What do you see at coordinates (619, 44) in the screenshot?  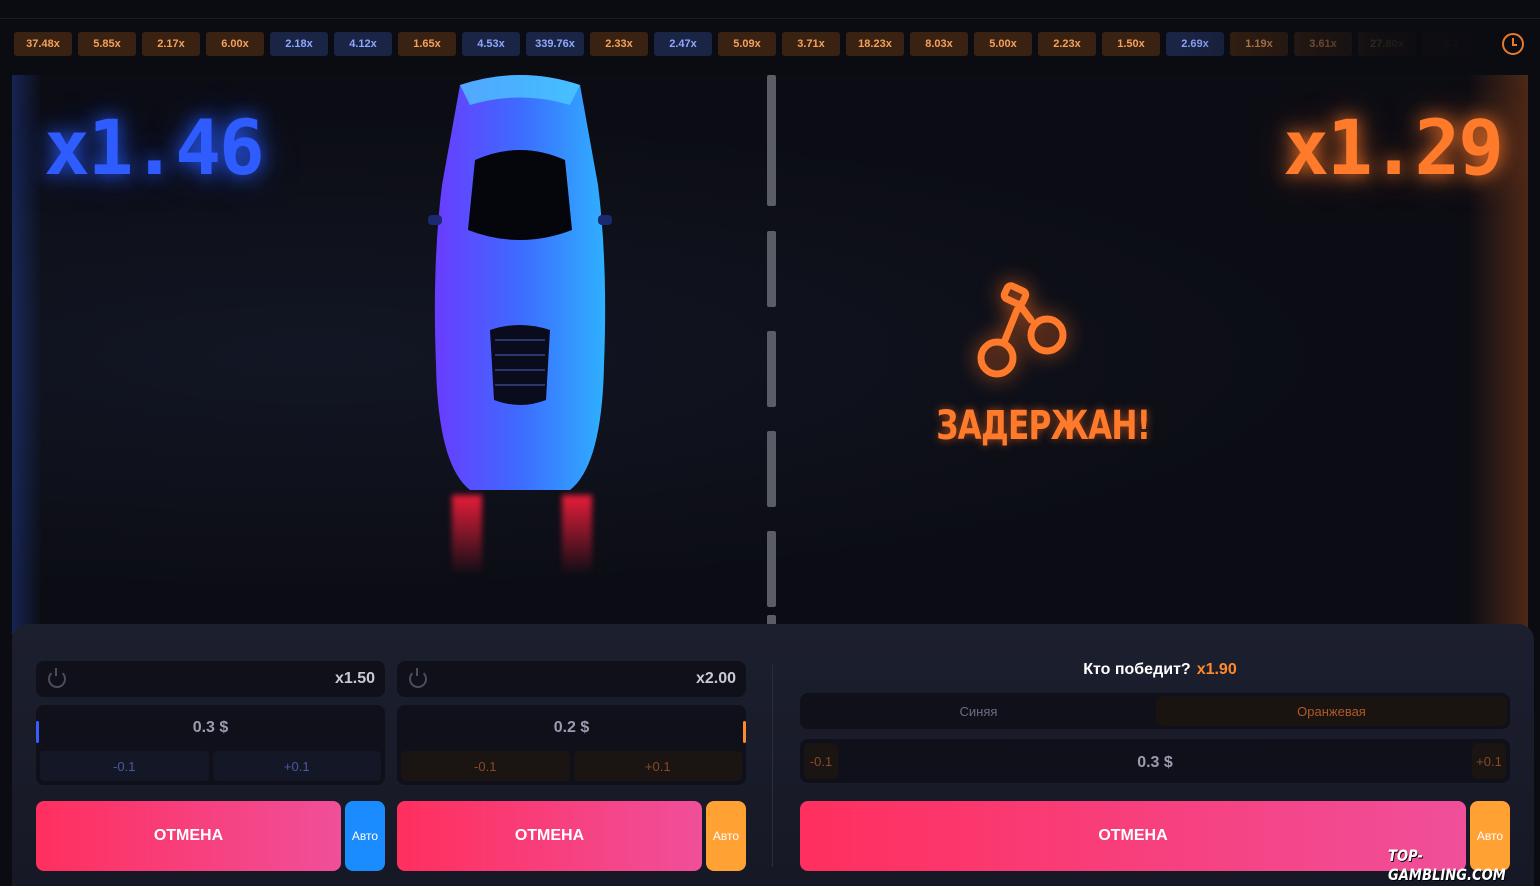 I see `history-chip: 2.33x` at bounding box center [619, 44].